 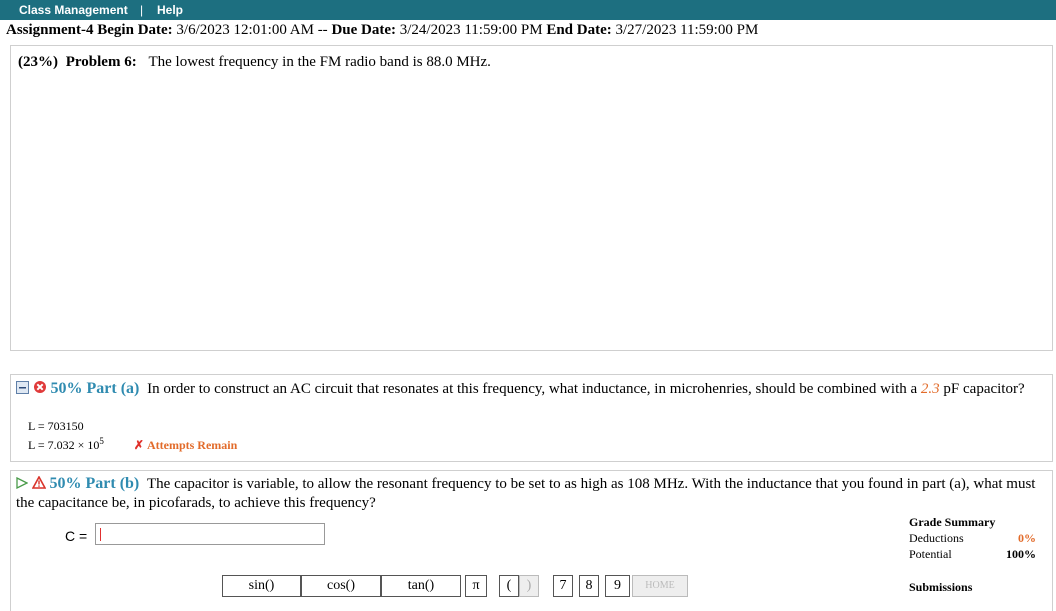 What do you see at coordinates (100, 534) in the screenshot?
I see `text-cursor` at bounding box center [100, 534].